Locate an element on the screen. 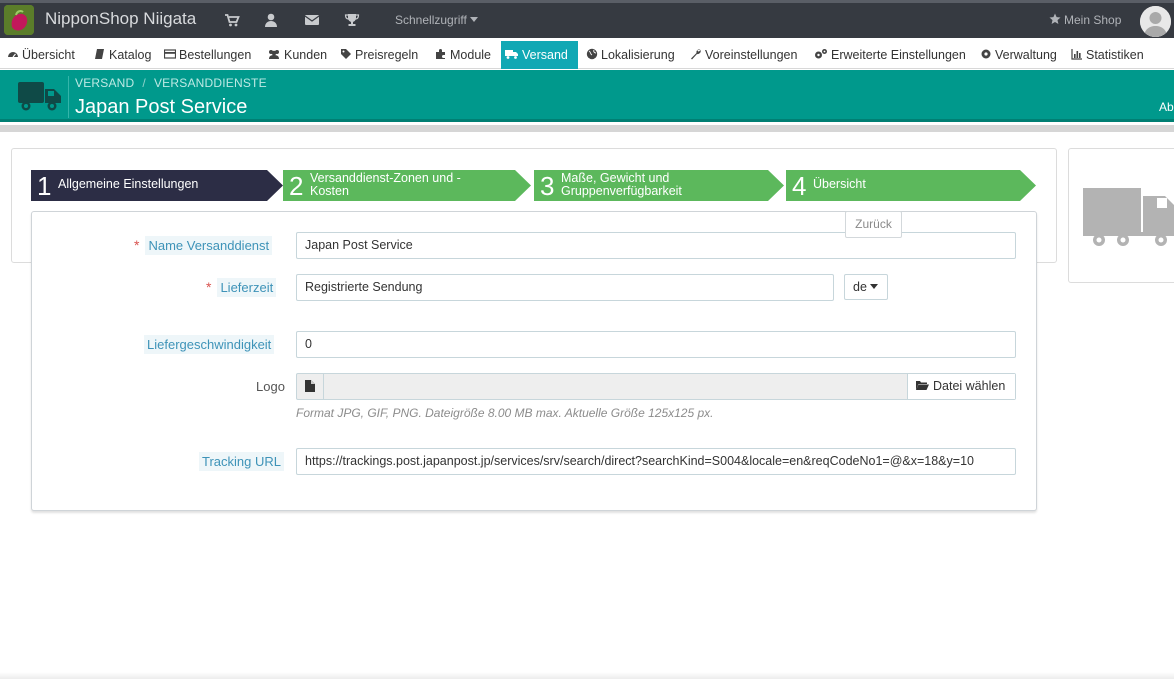 This screenshot has height=679, width=1174. language-dropdown: de is located at coordinates (866, 287).